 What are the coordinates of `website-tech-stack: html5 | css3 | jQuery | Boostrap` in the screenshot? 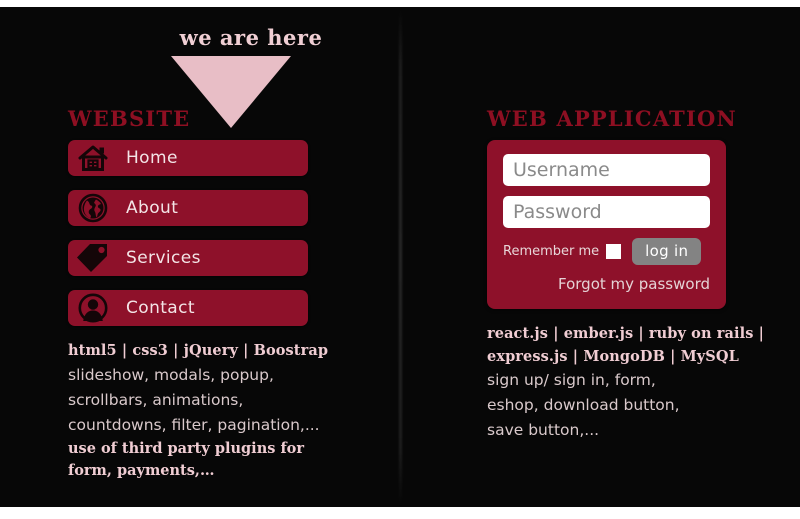 It's located at (198, 351).